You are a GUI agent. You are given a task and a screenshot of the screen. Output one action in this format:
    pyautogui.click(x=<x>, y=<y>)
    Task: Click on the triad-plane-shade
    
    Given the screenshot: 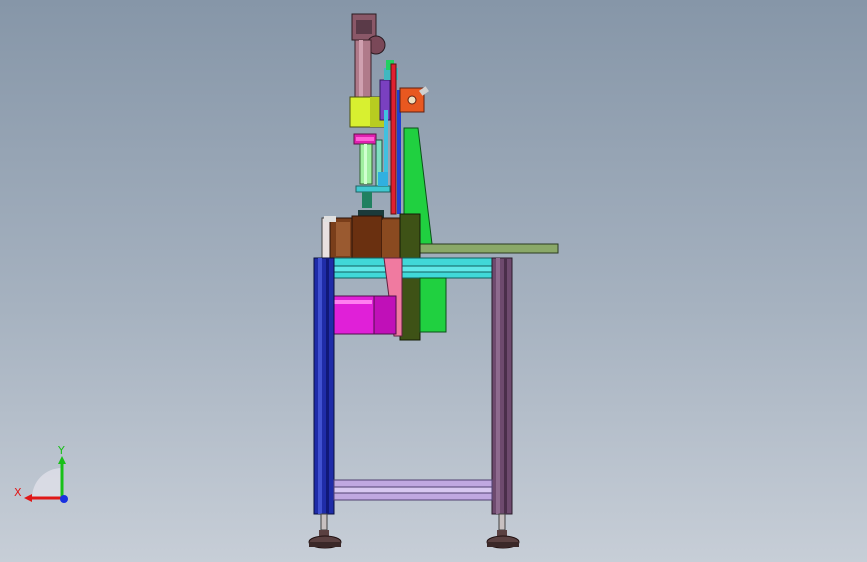 What is the action you would take?
    pyautogui.click(x=47, y=483)
    